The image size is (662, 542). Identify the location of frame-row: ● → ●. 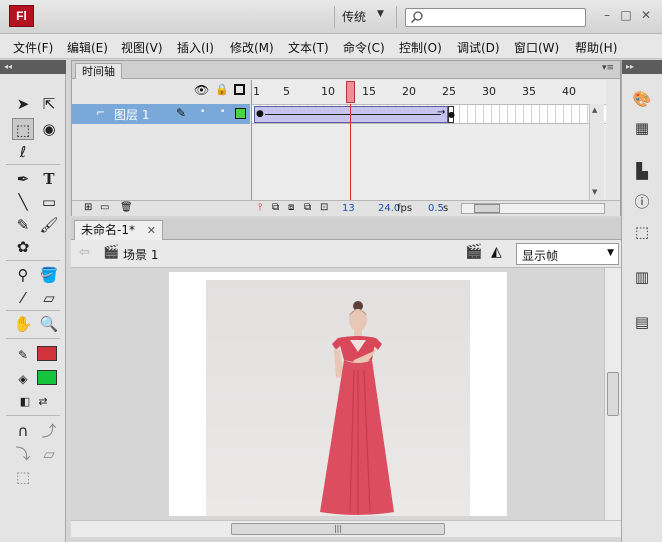
(429, 114).